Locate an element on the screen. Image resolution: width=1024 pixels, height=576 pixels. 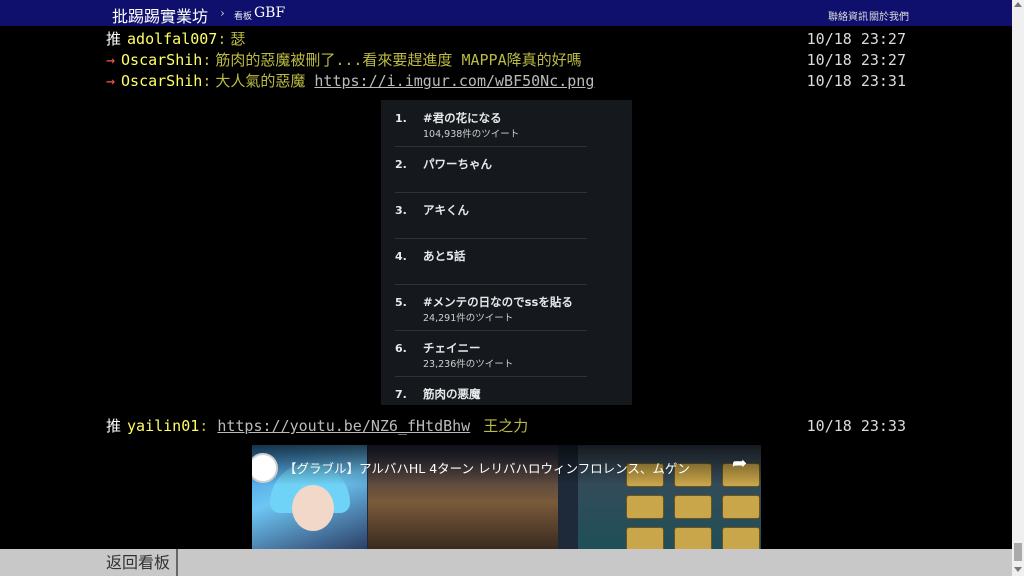
trend-count: 104,938件のツイート is located at coordinates (471, 134).